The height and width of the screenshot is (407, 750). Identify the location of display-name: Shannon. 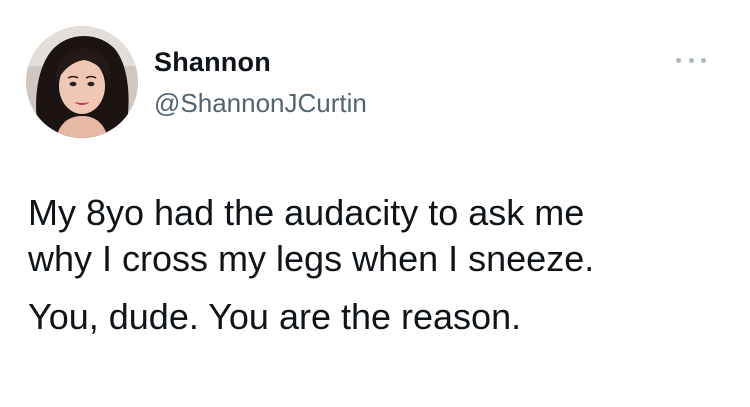
(260, 62).